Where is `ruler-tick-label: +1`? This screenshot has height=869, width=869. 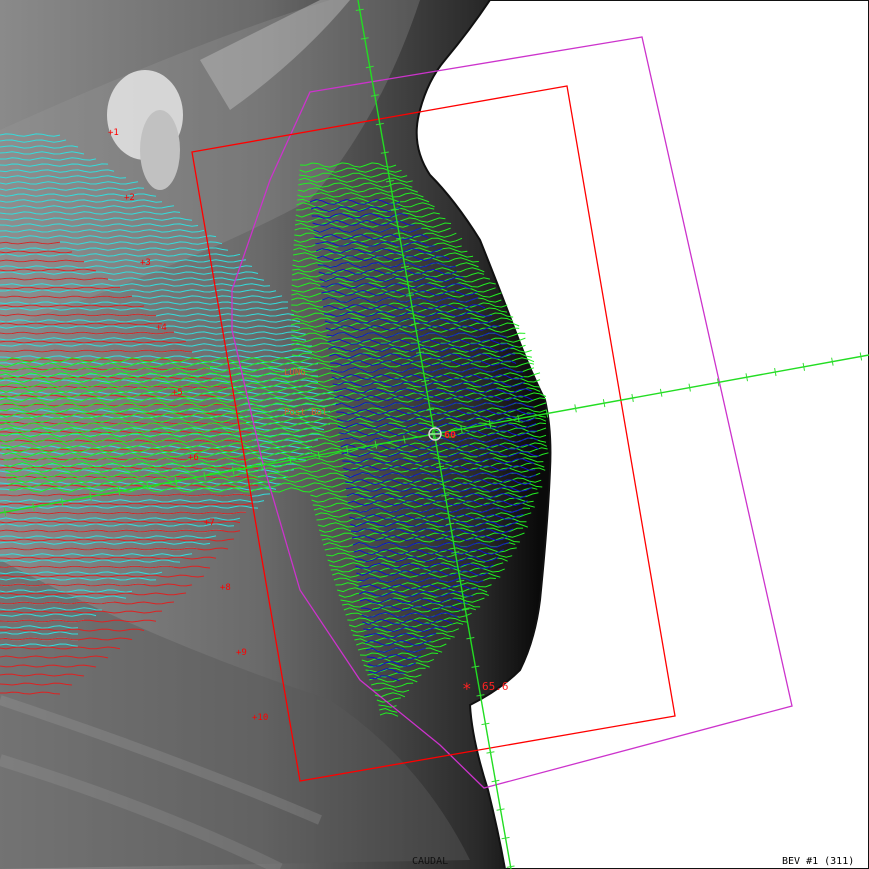
ruler-tick-label: +1 is located at coordinates (113, 133).